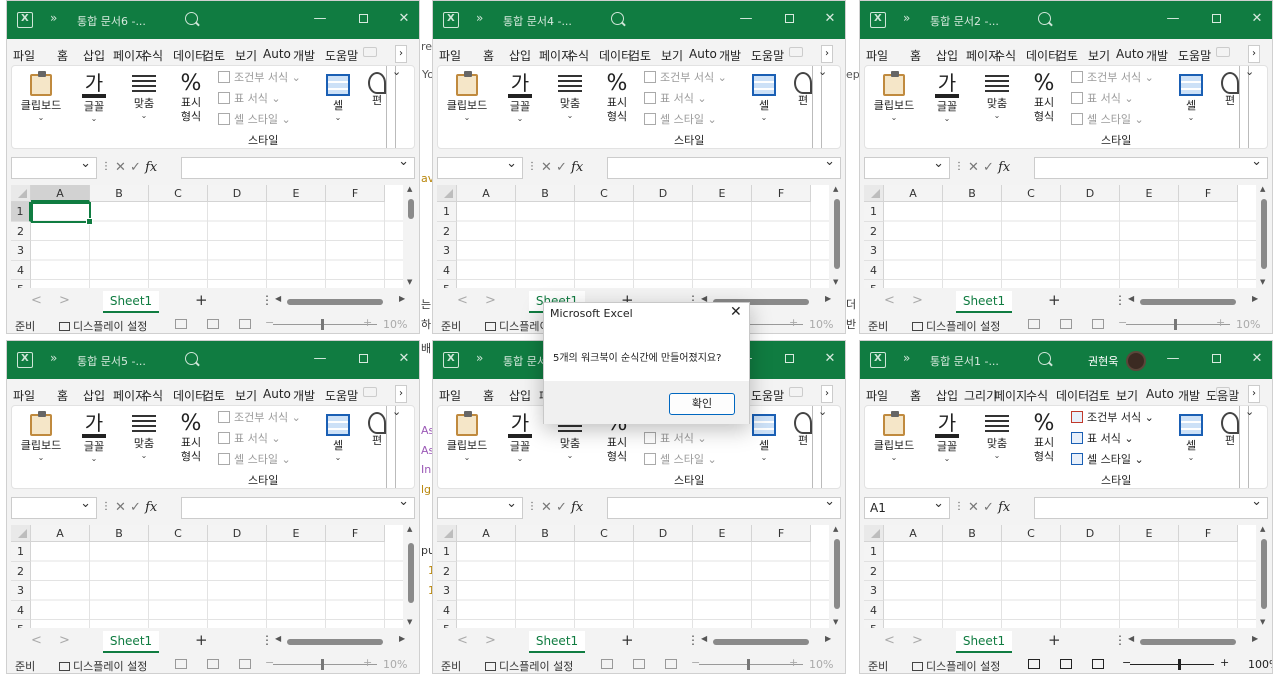 This screenshot has height=680, width=1280. I want to click on column-header: D, so click(237, 533).